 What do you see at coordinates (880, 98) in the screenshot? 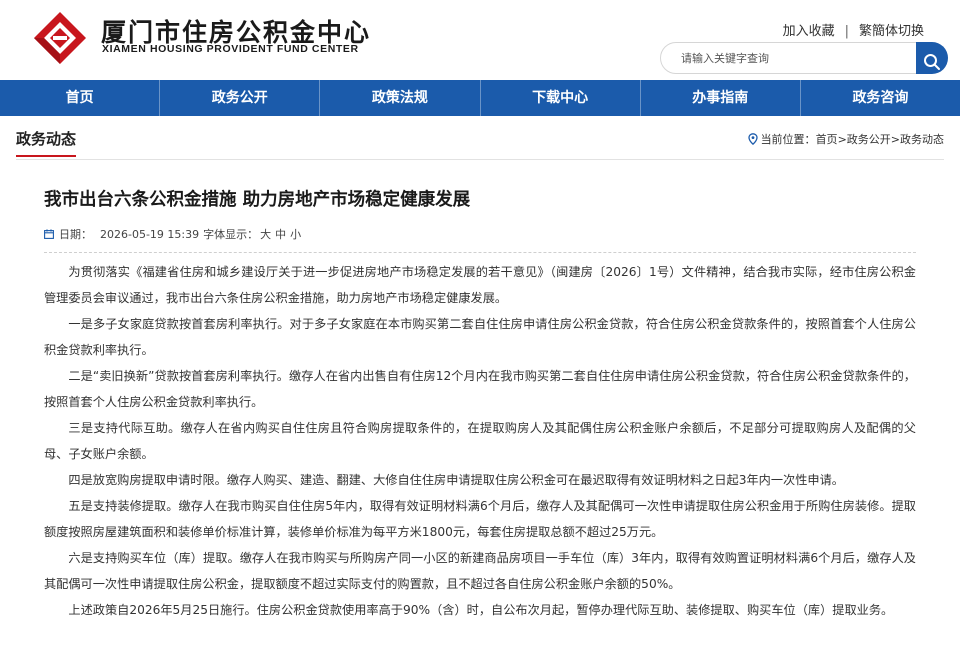
I see `nav-item-consulting: 政务咨询` at bounding box center [880, 98].